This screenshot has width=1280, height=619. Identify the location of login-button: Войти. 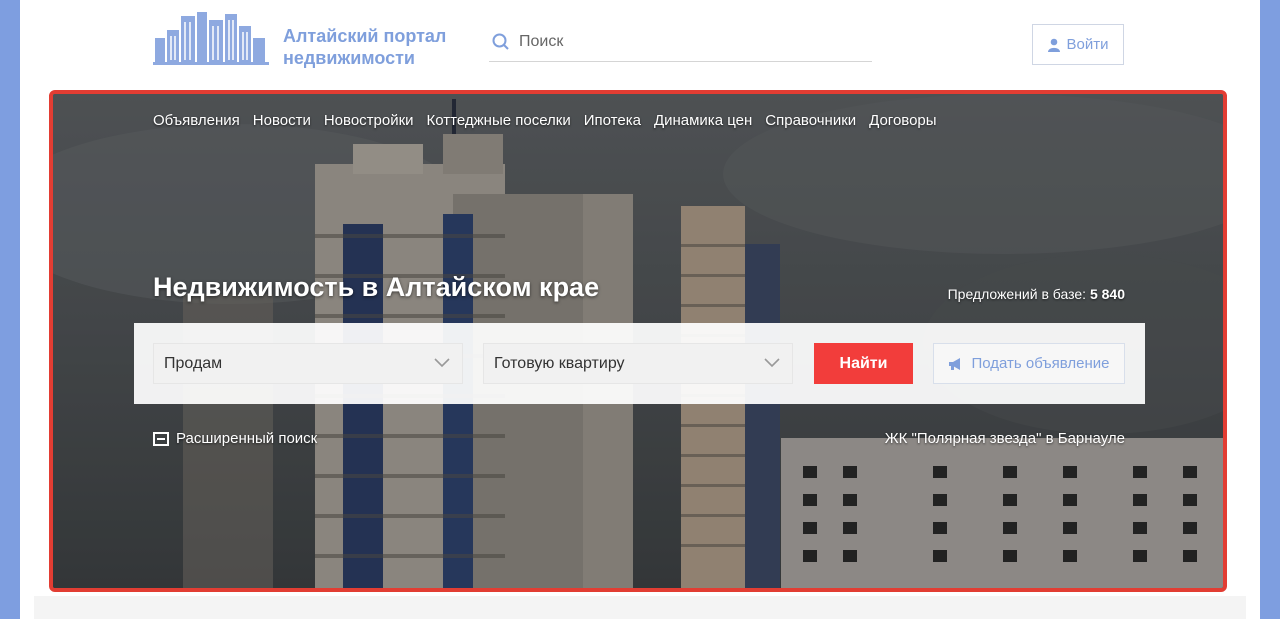
(1078, 44).